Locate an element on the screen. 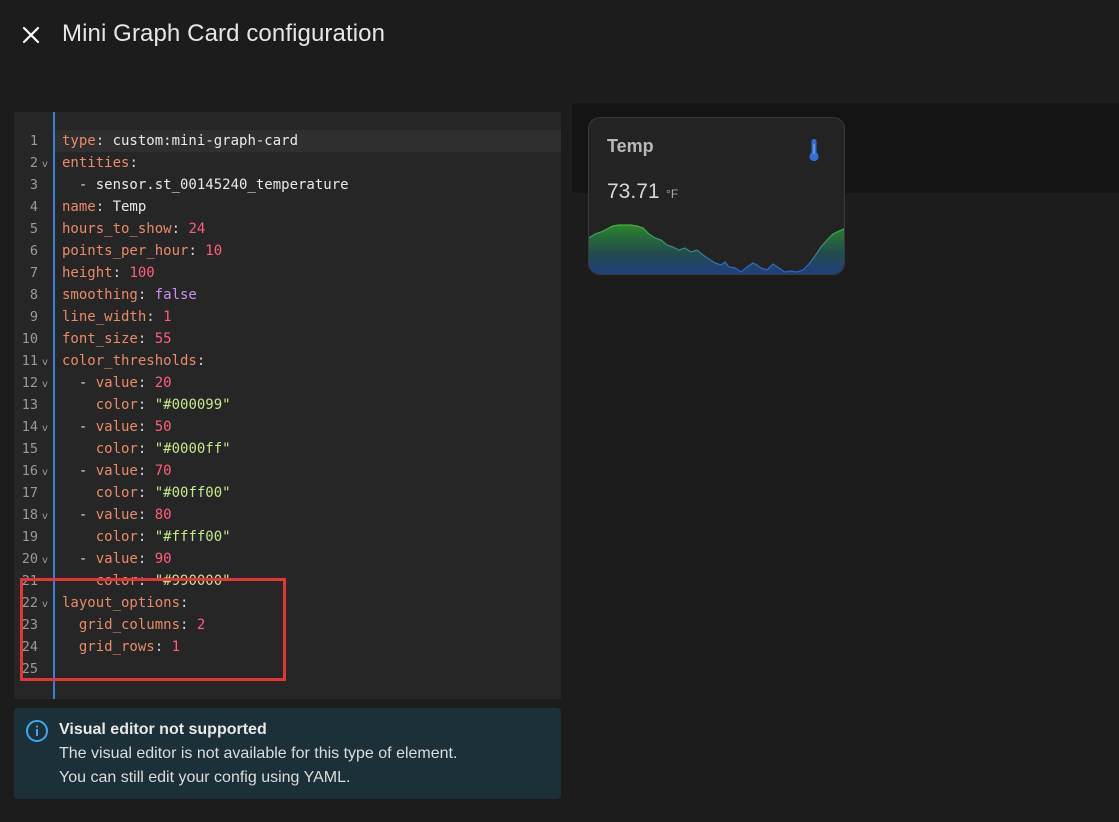 The width and height of the screenshot is (1119, 822). code-line: 25 is located at coordinates (287, 669).